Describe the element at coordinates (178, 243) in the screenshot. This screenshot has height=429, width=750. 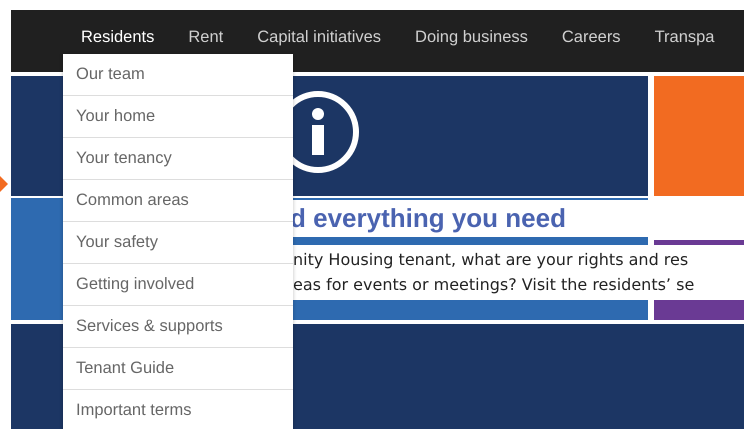
I see `menu-item: Your safety` at that location.